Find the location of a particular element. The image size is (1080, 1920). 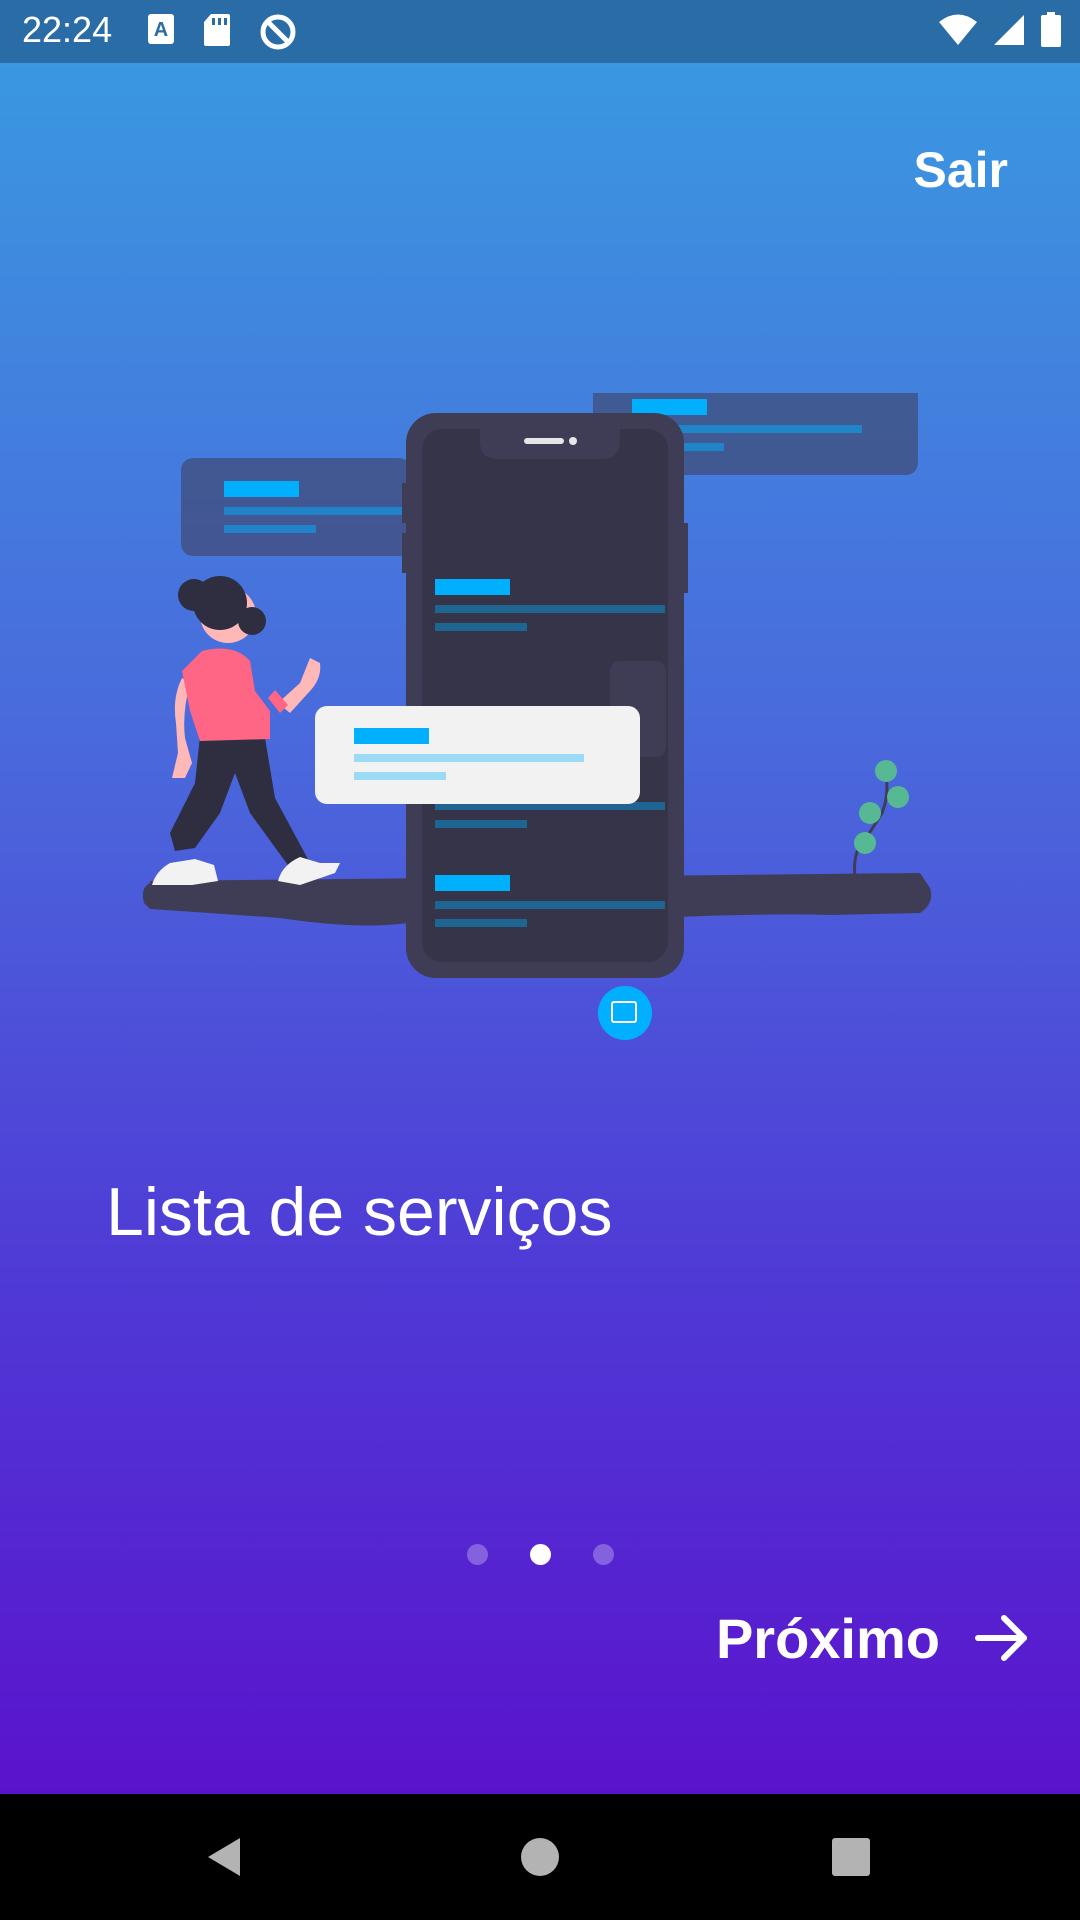

navigation-bar is located at coordinates (540, 1857).